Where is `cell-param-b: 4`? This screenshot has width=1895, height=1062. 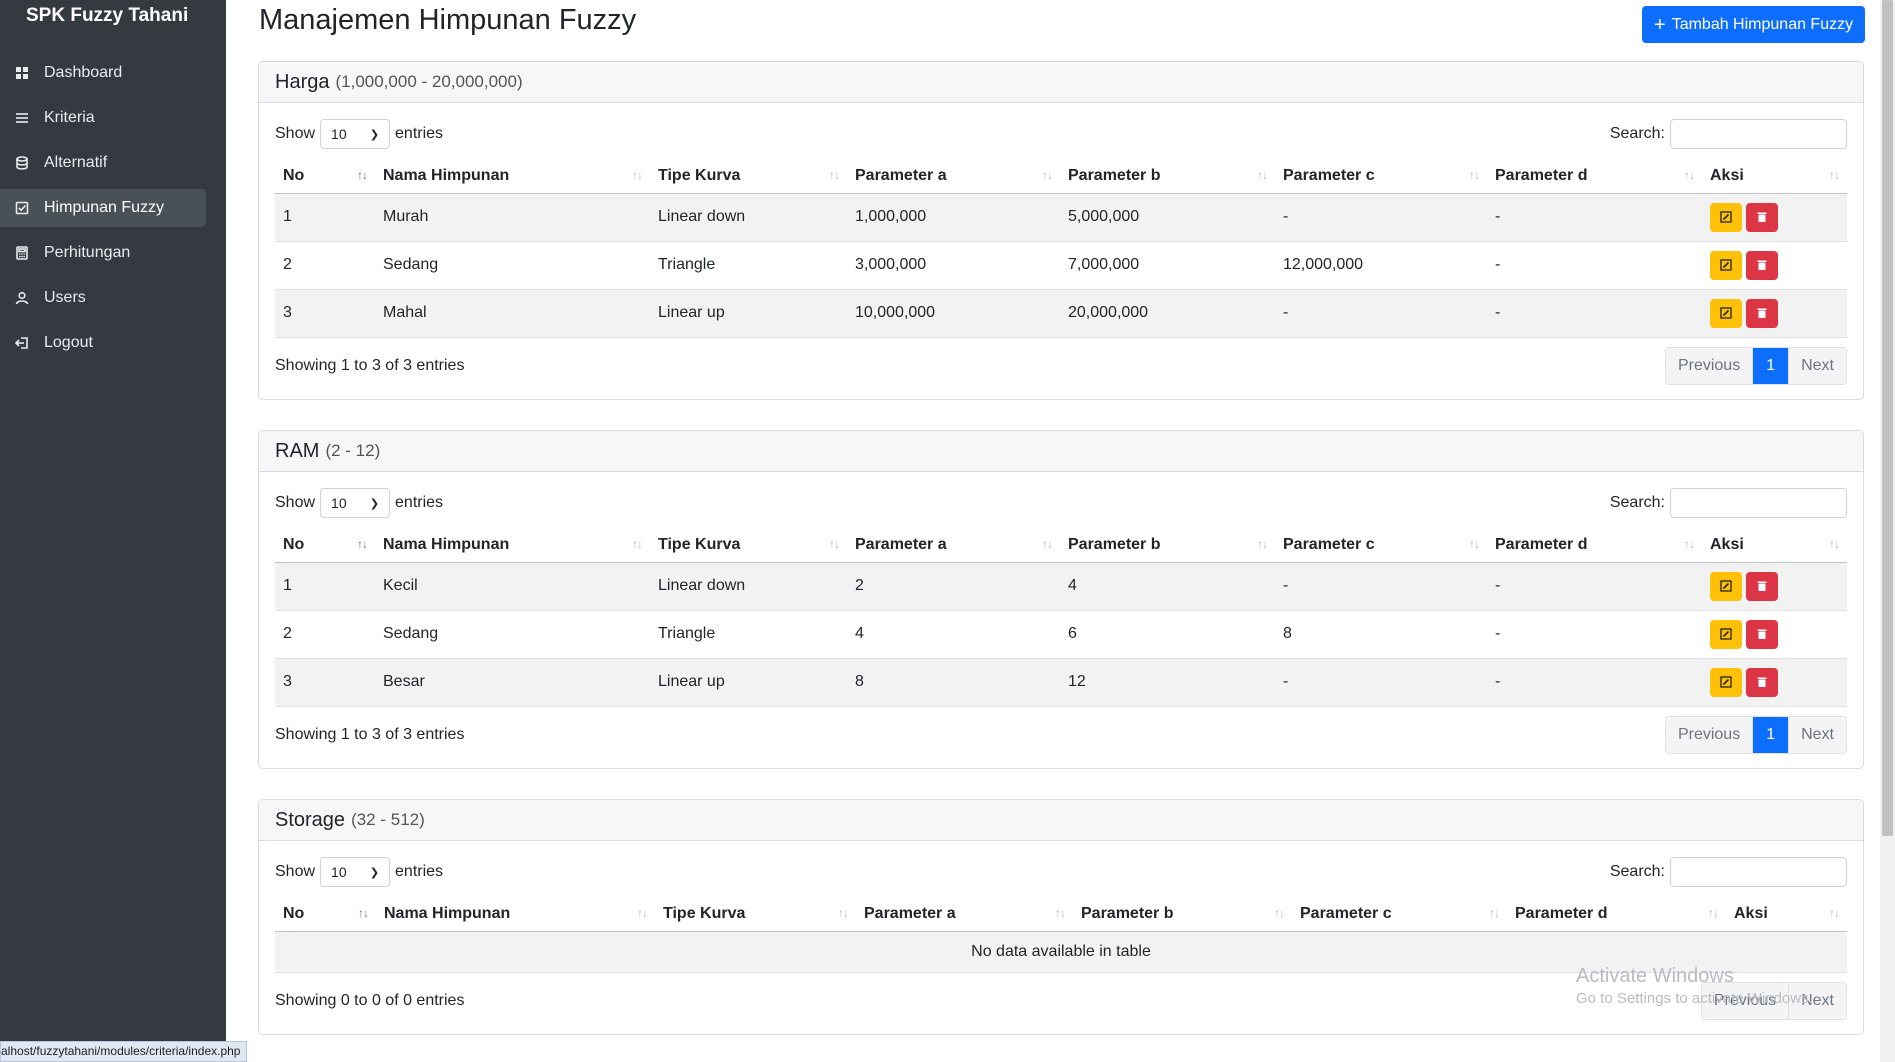 cell-param-b: 4 is located at coordinates (1167, 586).